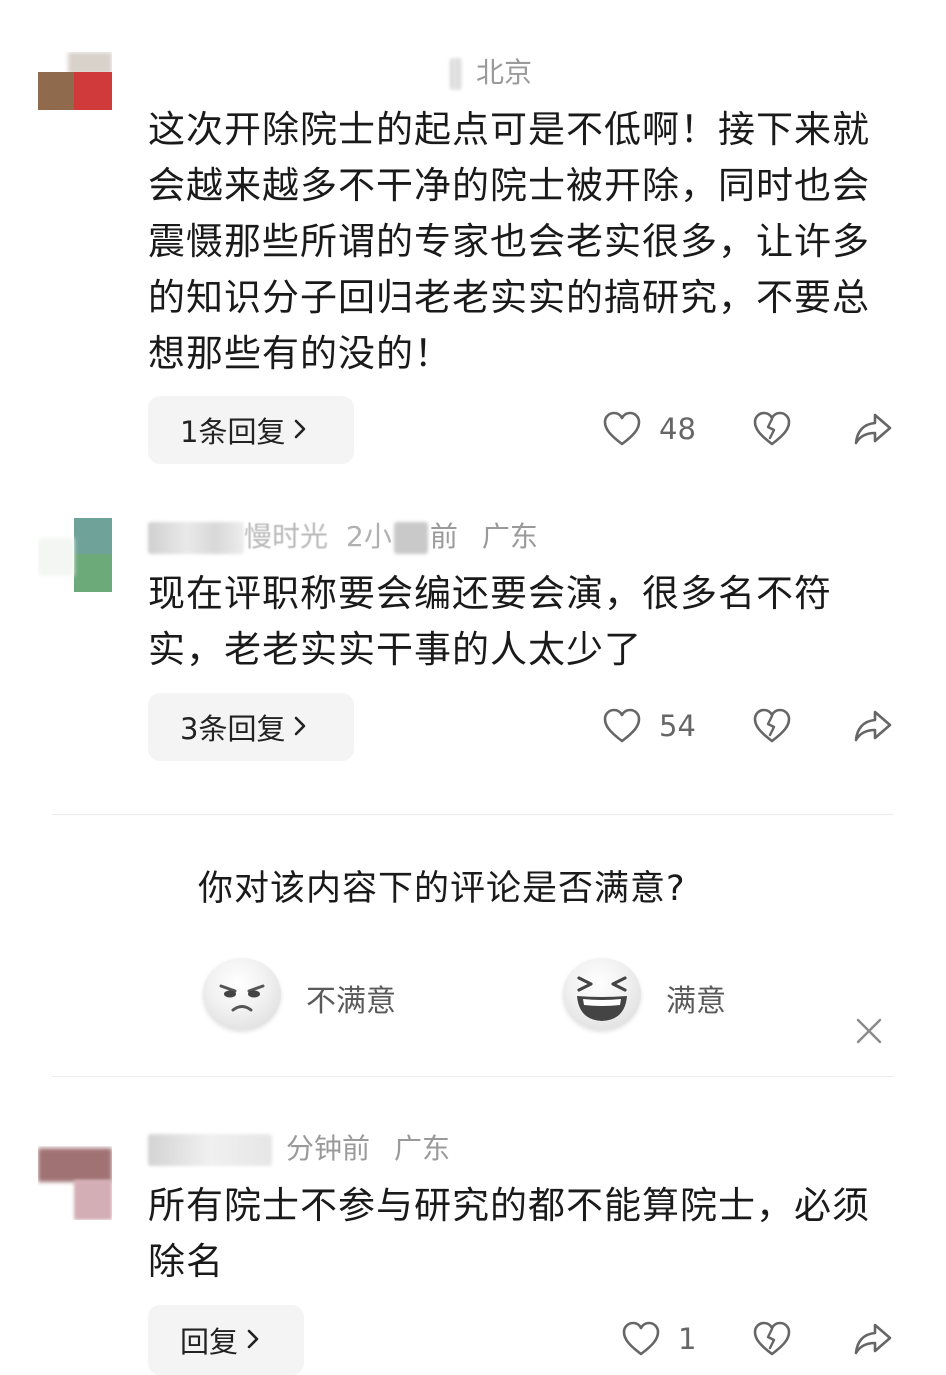 The width and height of the screenshot is (946, 1375). Describe the element at coordinates (869, 1033) in the screenshot. I see `close-icon` at that location.